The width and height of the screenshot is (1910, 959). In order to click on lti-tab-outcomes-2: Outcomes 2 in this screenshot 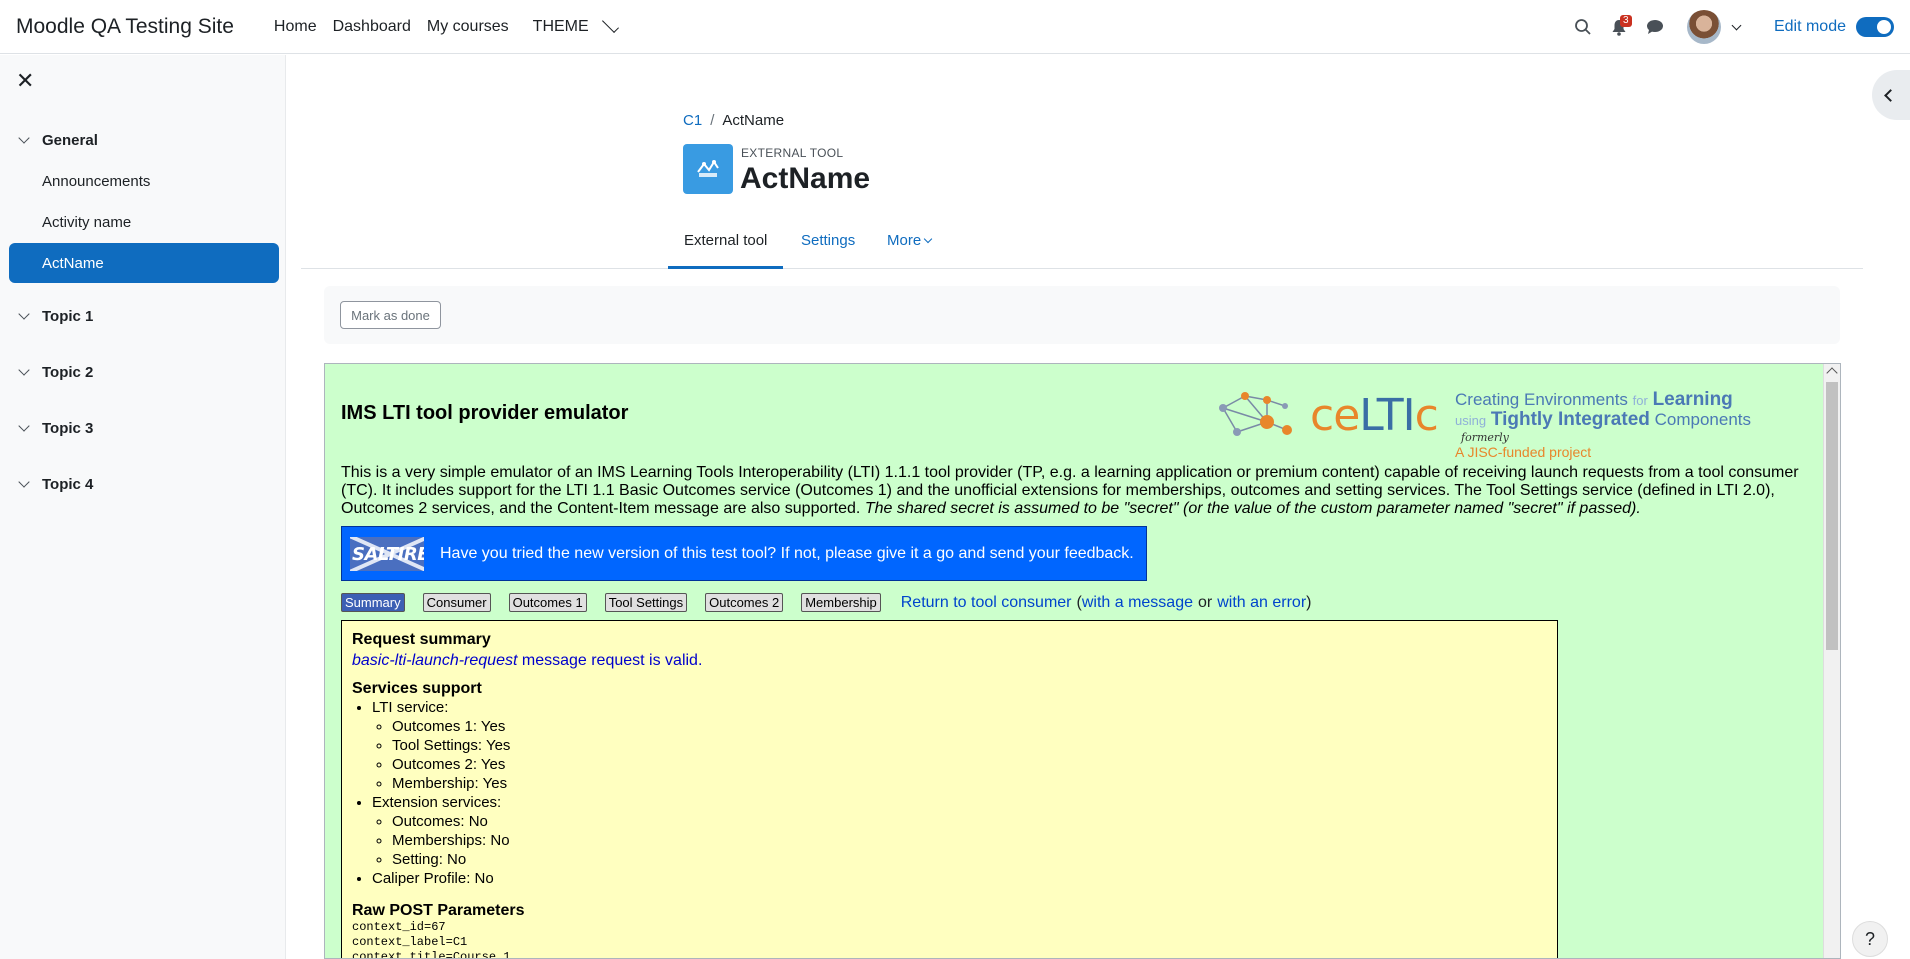, I will do `click(744, 602)`.